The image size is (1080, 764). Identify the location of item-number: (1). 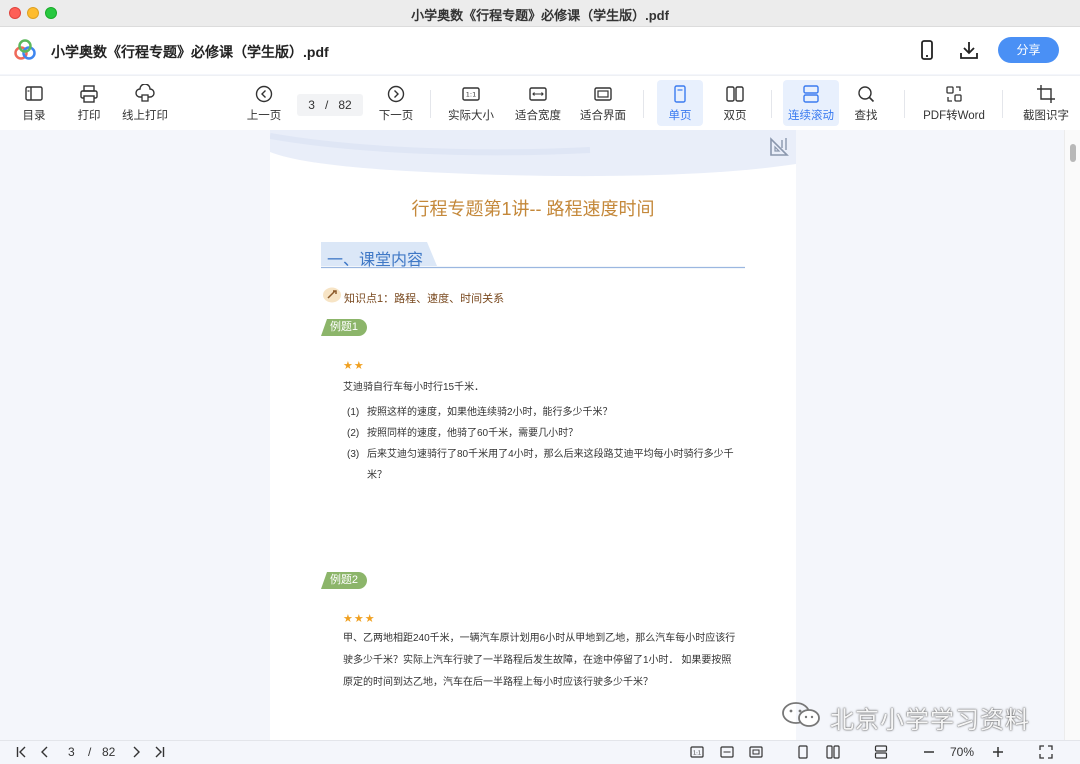
(353, 412).